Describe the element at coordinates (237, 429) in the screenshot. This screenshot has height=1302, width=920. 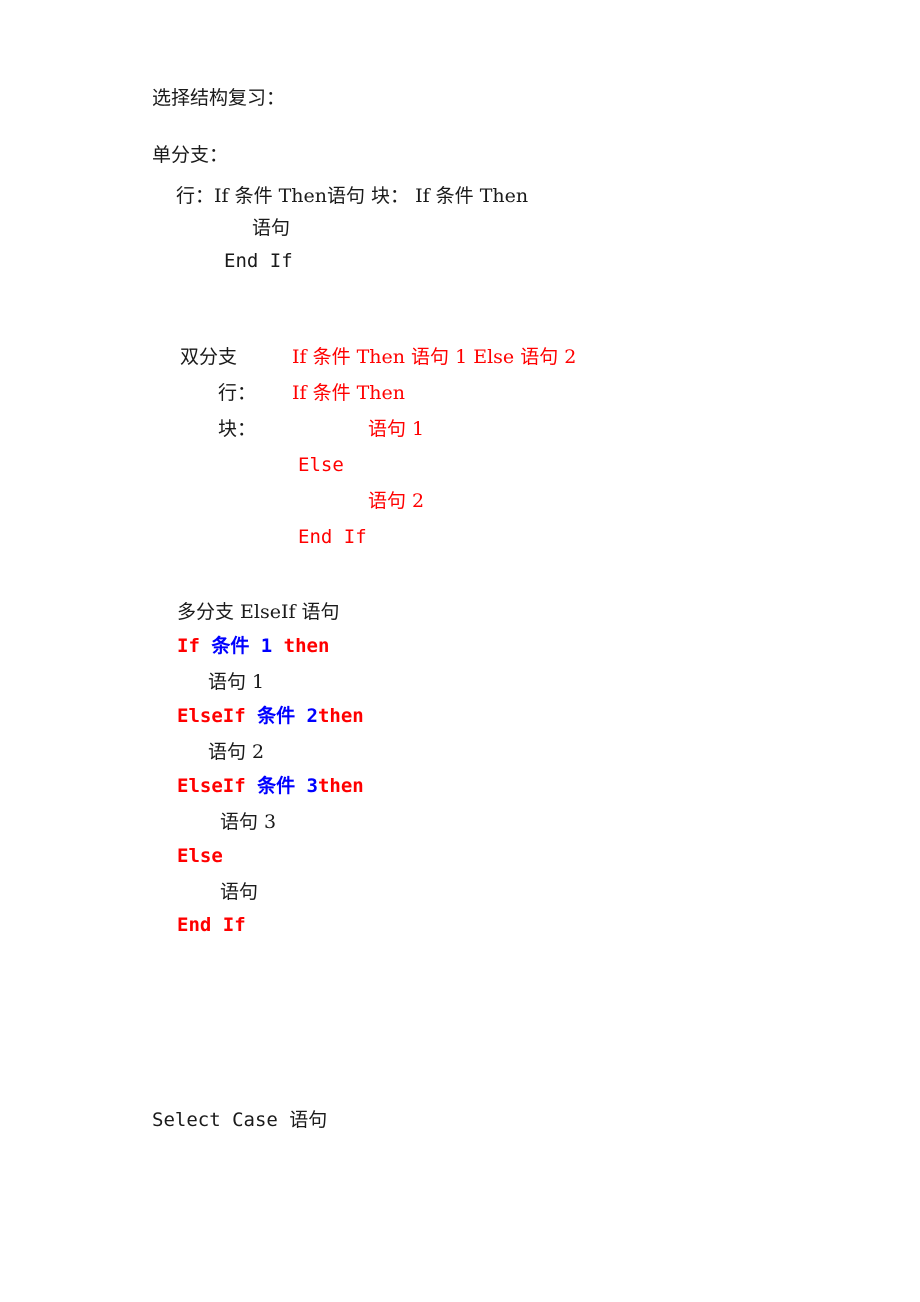
I see `double-branch-label-block: 块：` at that location.